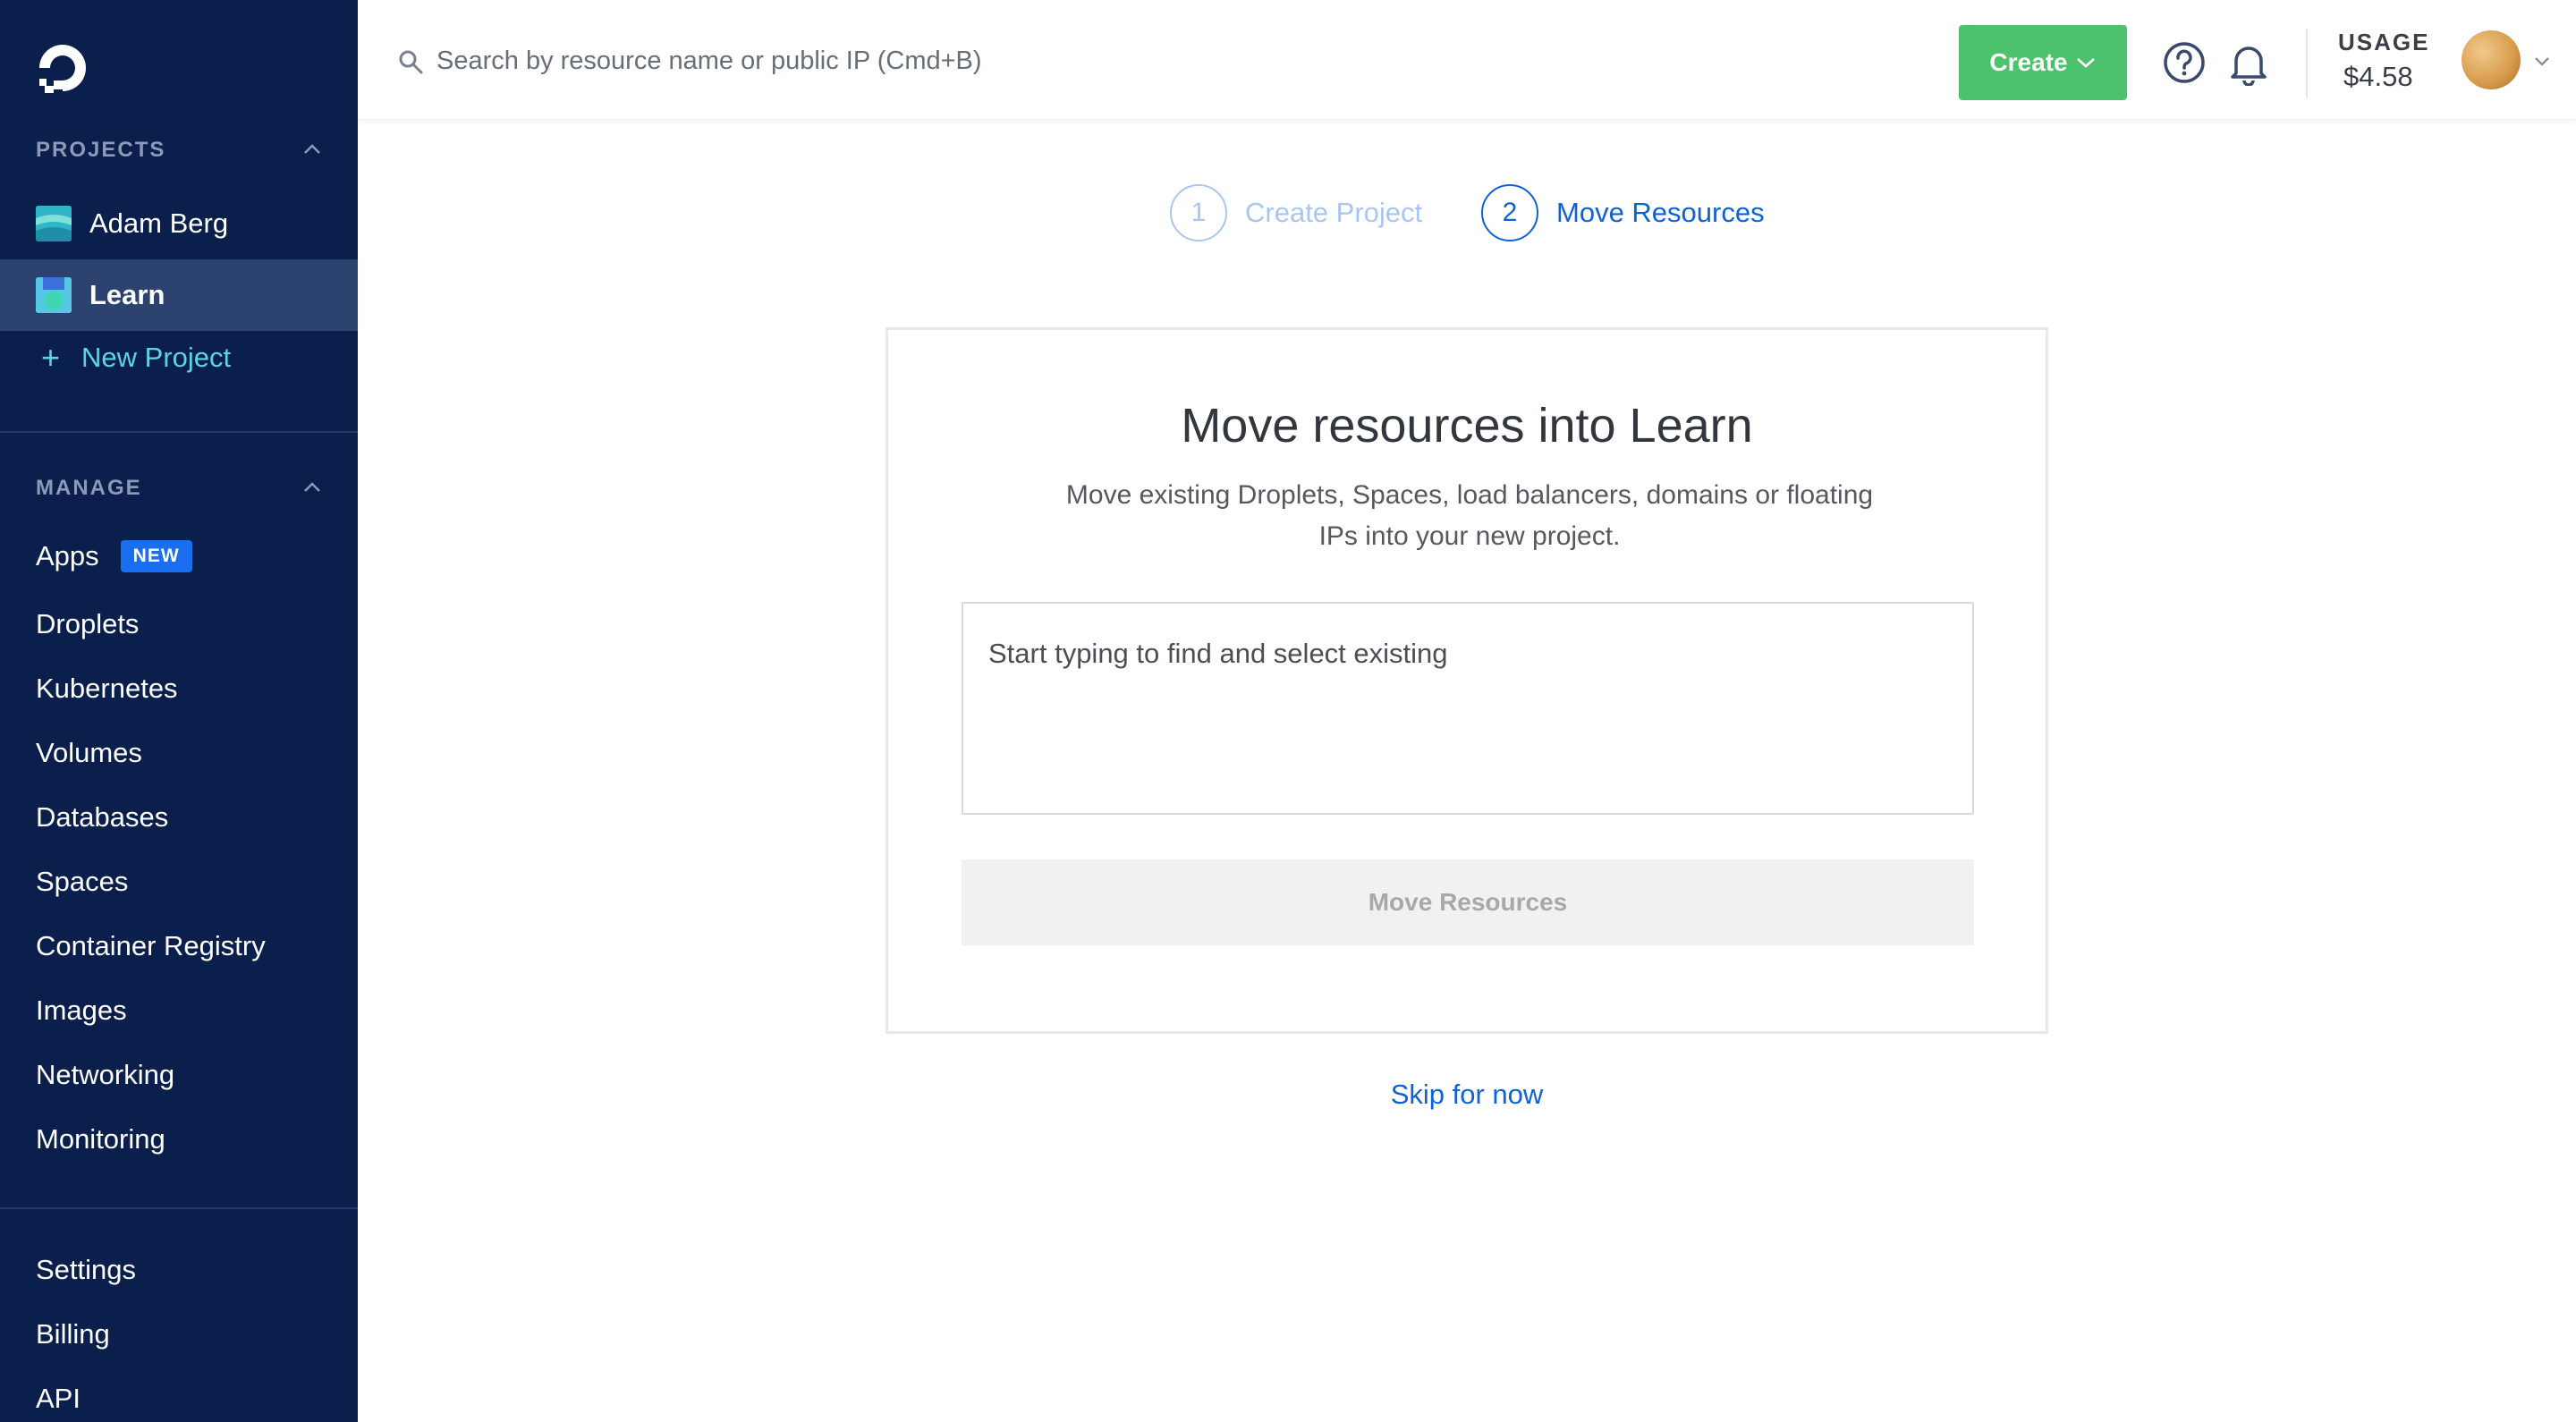 The width and height of the screenshot is (2576, 1422). I want to click on sidebar-item-volumes: Volumes, so click(89, 753).